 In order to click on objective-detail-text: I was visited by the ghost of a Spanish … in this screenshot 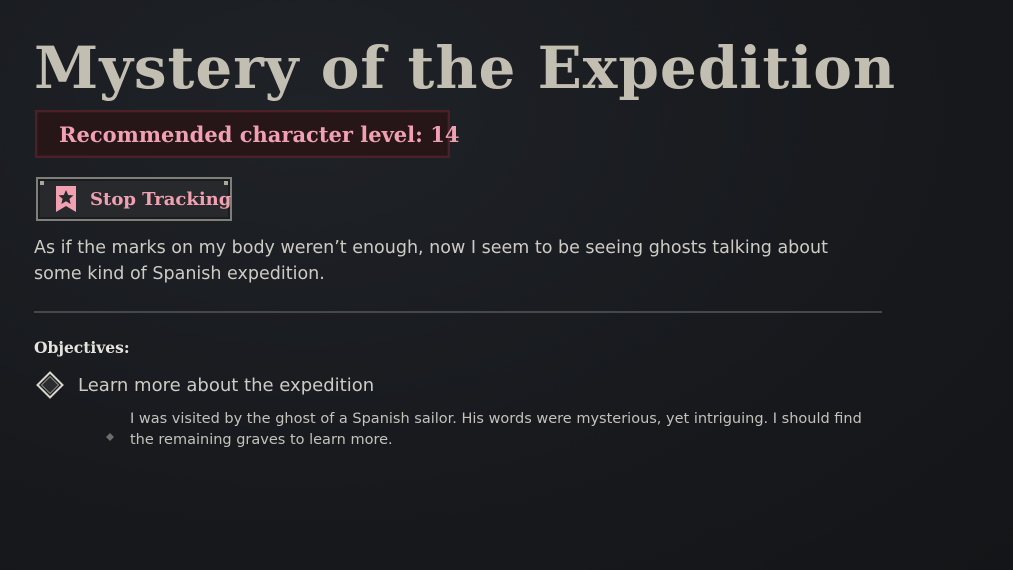, I will do `click(496, 429)`.